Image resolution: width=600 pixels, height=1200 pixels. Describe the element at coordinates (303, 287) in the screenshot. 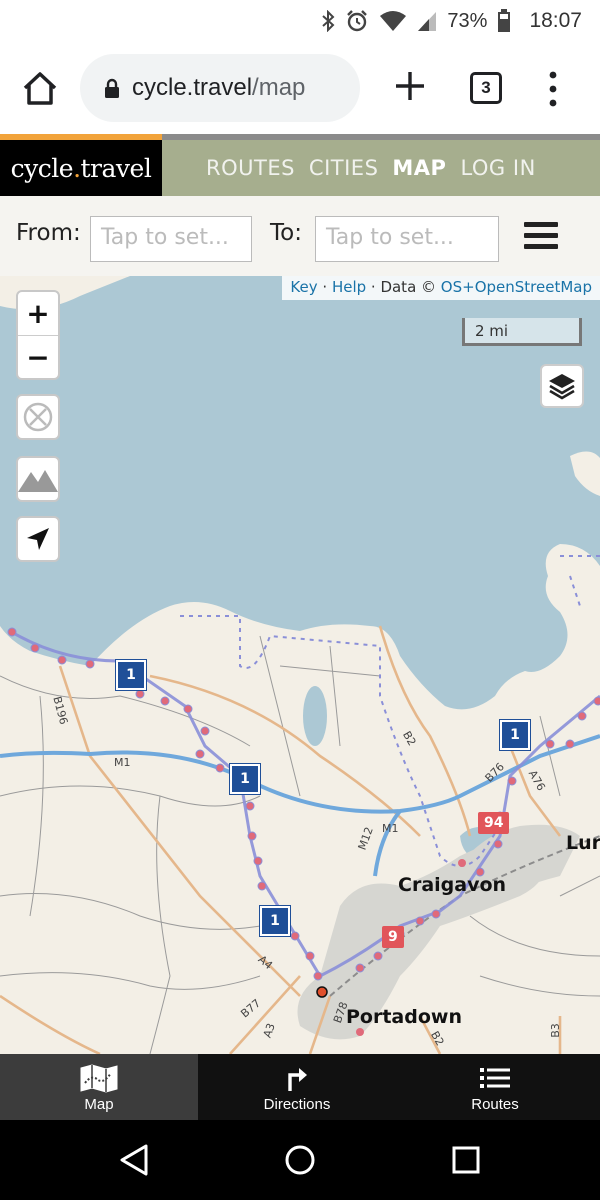

I see `key-link: Key` at that location.